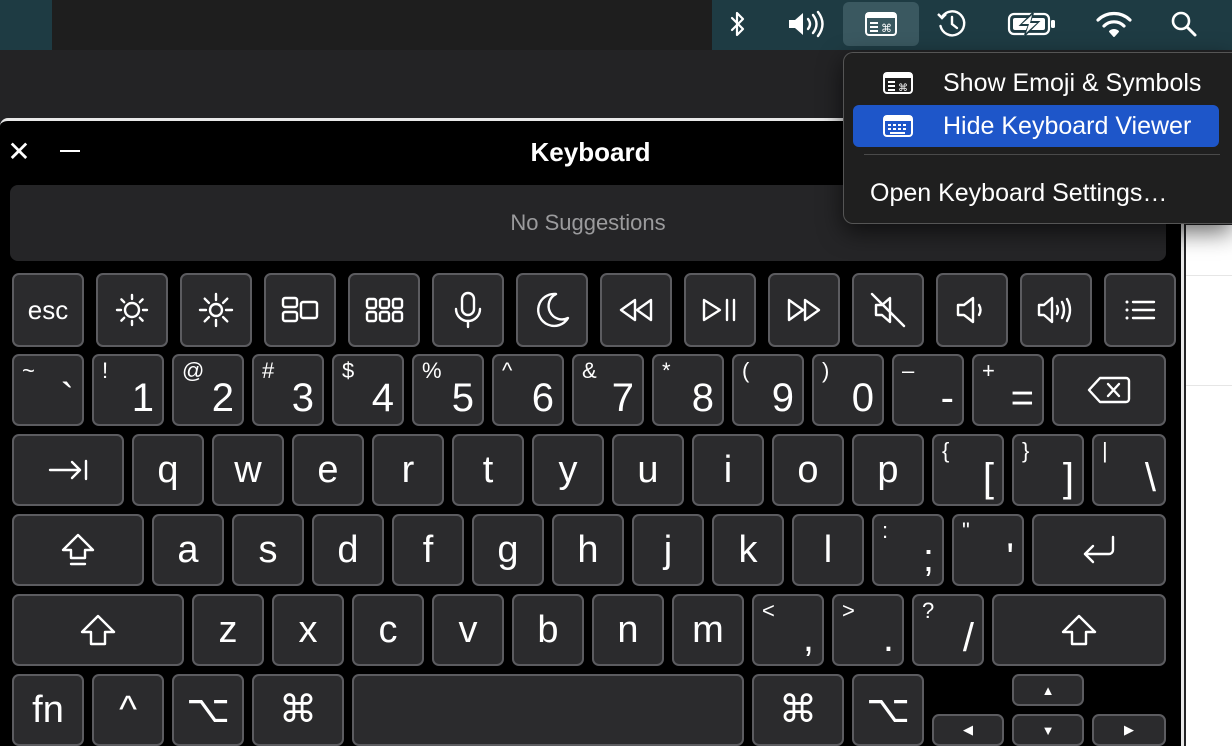 The image size is (1232, 746). Describe the element at coordinates (808, 470) in the screenshot. I see `key-o: o` at that location.